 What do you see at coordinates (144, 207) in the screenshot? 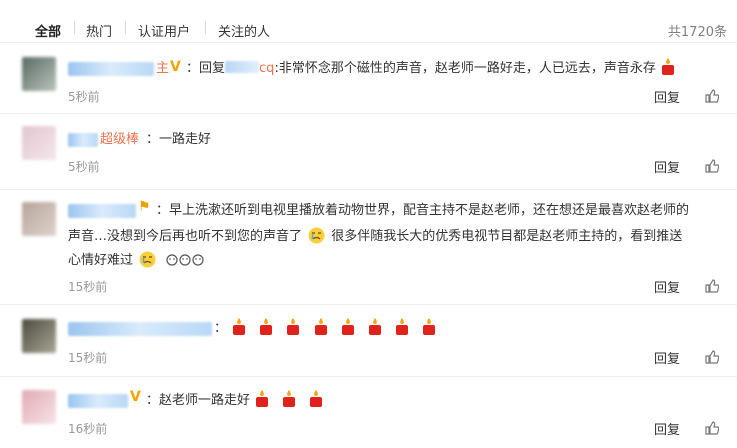
I see `vip-badge-icon: ⚑` at bounding box center [144, 207].